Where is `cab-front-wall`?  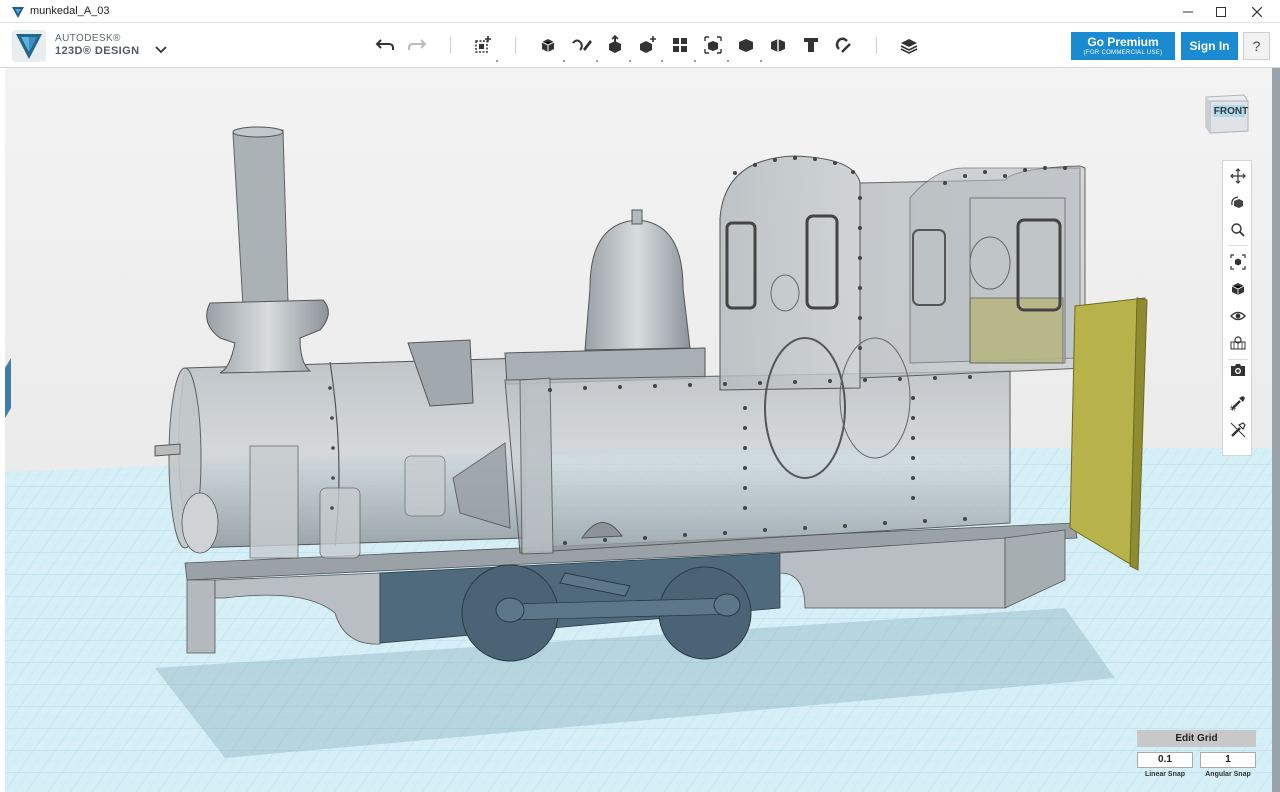 cab-front-wall is located at coordinates (790, 273).